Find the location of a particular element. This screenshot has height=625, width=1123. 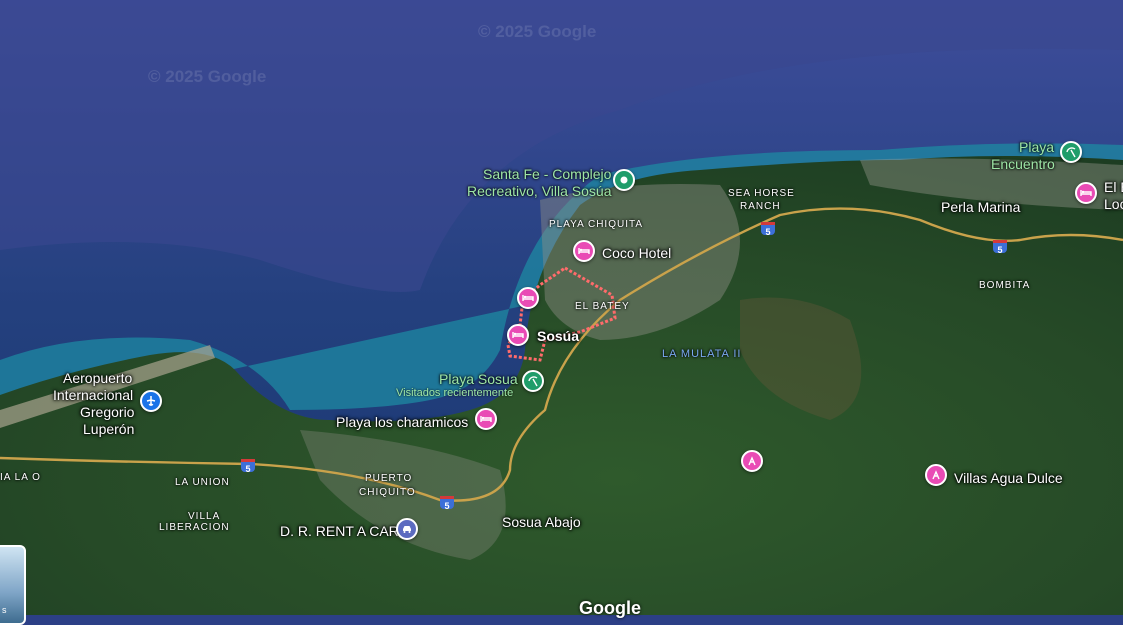

google-logo: Google is located at coordinates (610, 608).